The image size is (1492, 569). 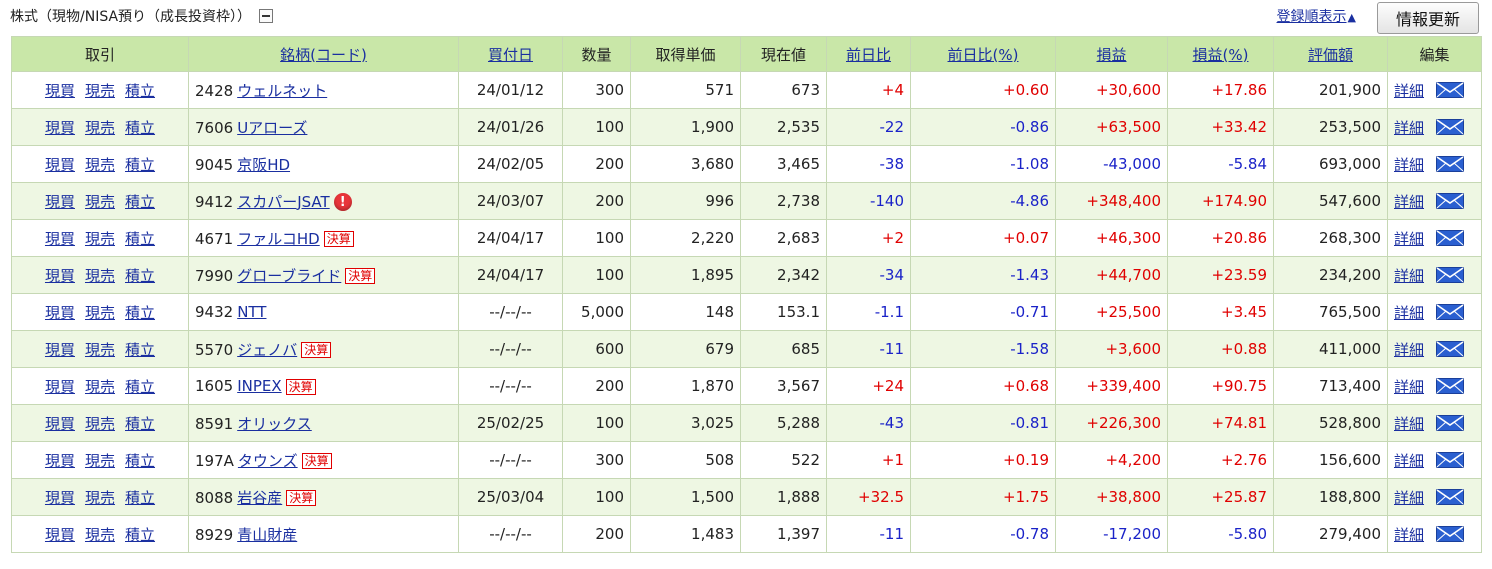 What do you see at coordinates (1428, 18) in the screenshot?
I see `refresh-button: 情報更新` at bounding box center [1428, 18].